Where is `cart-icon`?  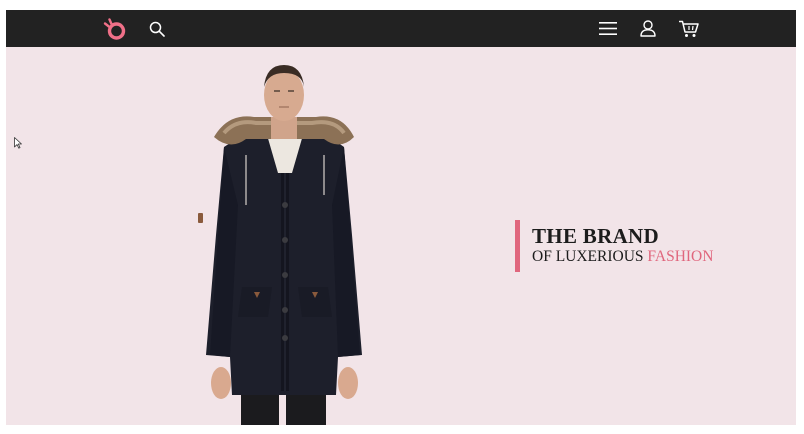 cart-icon is located at coordinates (689, 29).